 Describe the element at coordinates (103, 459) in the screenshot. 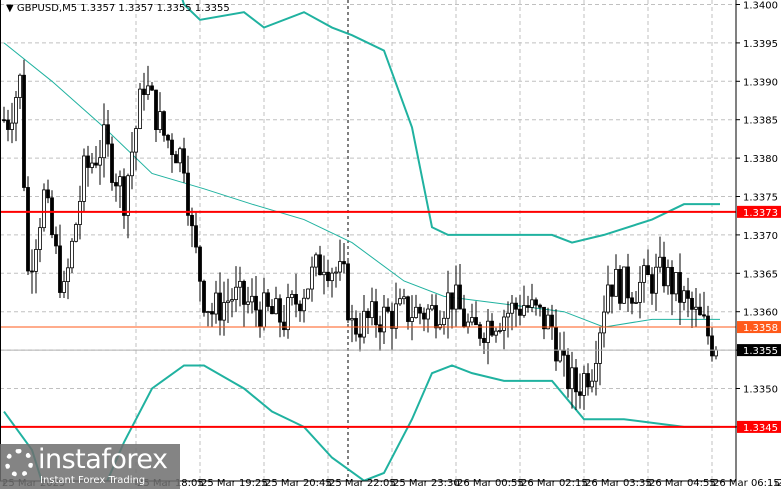

I see `logo-name: instaforex` at that location.